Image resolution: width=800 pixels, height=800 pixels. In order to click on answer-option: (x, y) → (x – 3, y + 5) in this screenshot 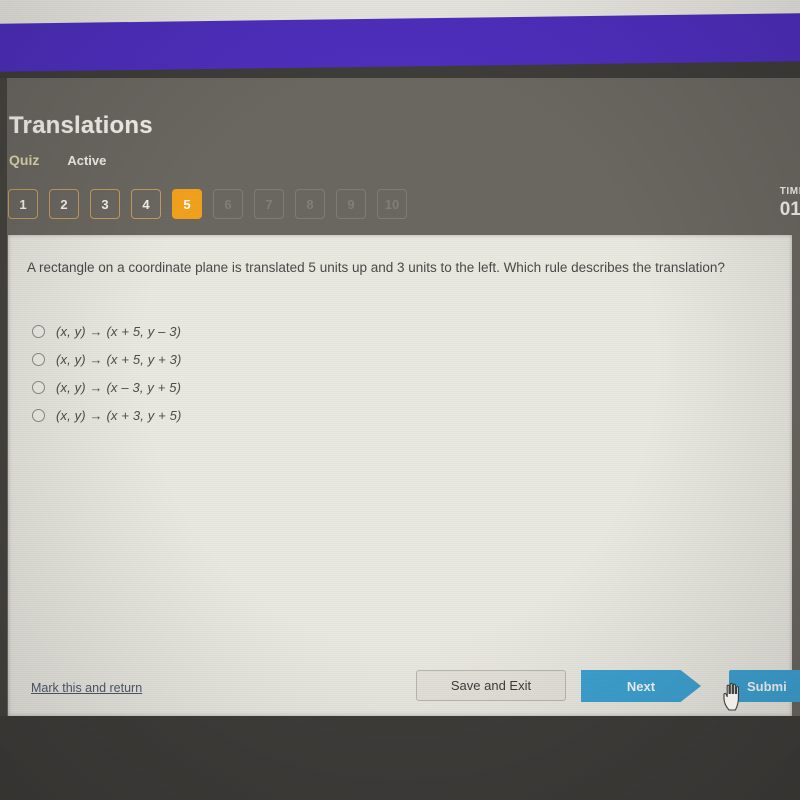, I will do `click(107, 387)`.